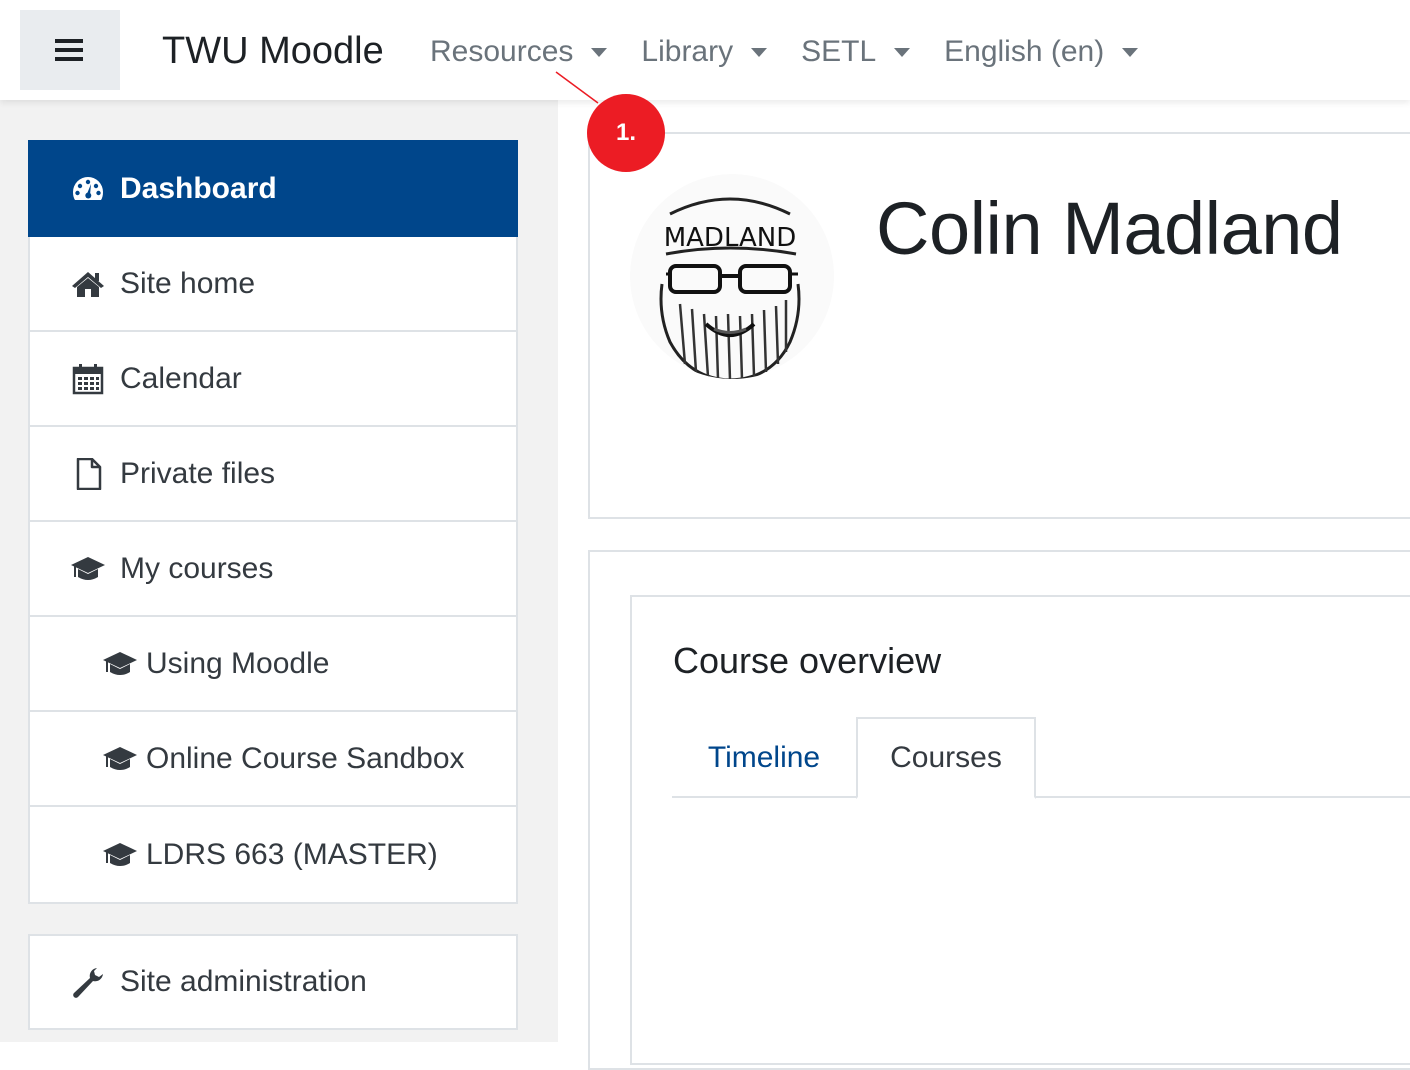 The image size is (1410, 1070). I want to click on sidebar-item-private-files: Private files, so click(273, 474).